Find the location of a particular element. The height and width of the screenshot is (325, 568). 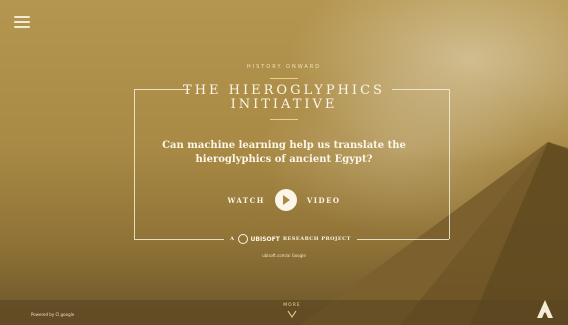

chevron-down-icon is located at coordinates (292, 314).